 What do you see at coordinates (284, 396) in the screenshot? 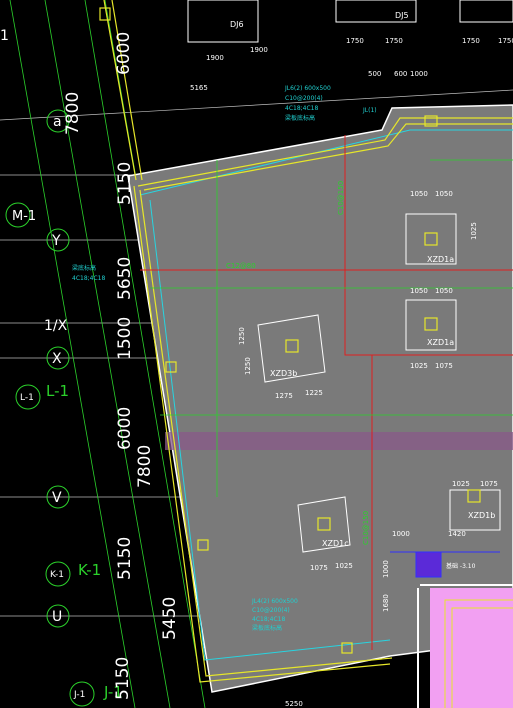
I see `dim-small: 1275` at bounding box center [284, 396].